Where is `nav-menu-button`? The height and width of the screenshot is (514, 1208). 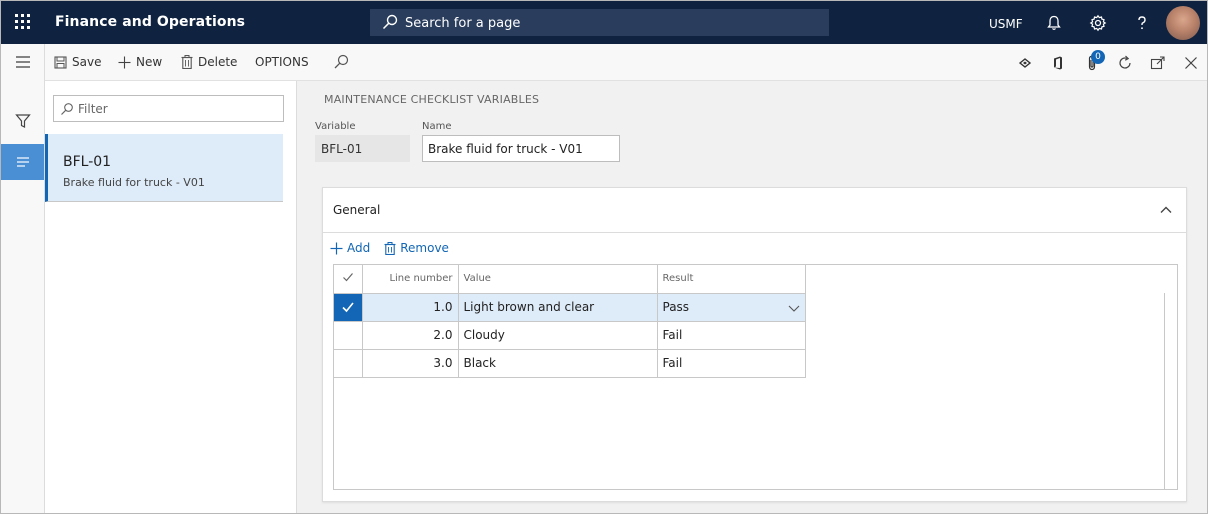
nav-menu-button is located at coordinates (22, 62).